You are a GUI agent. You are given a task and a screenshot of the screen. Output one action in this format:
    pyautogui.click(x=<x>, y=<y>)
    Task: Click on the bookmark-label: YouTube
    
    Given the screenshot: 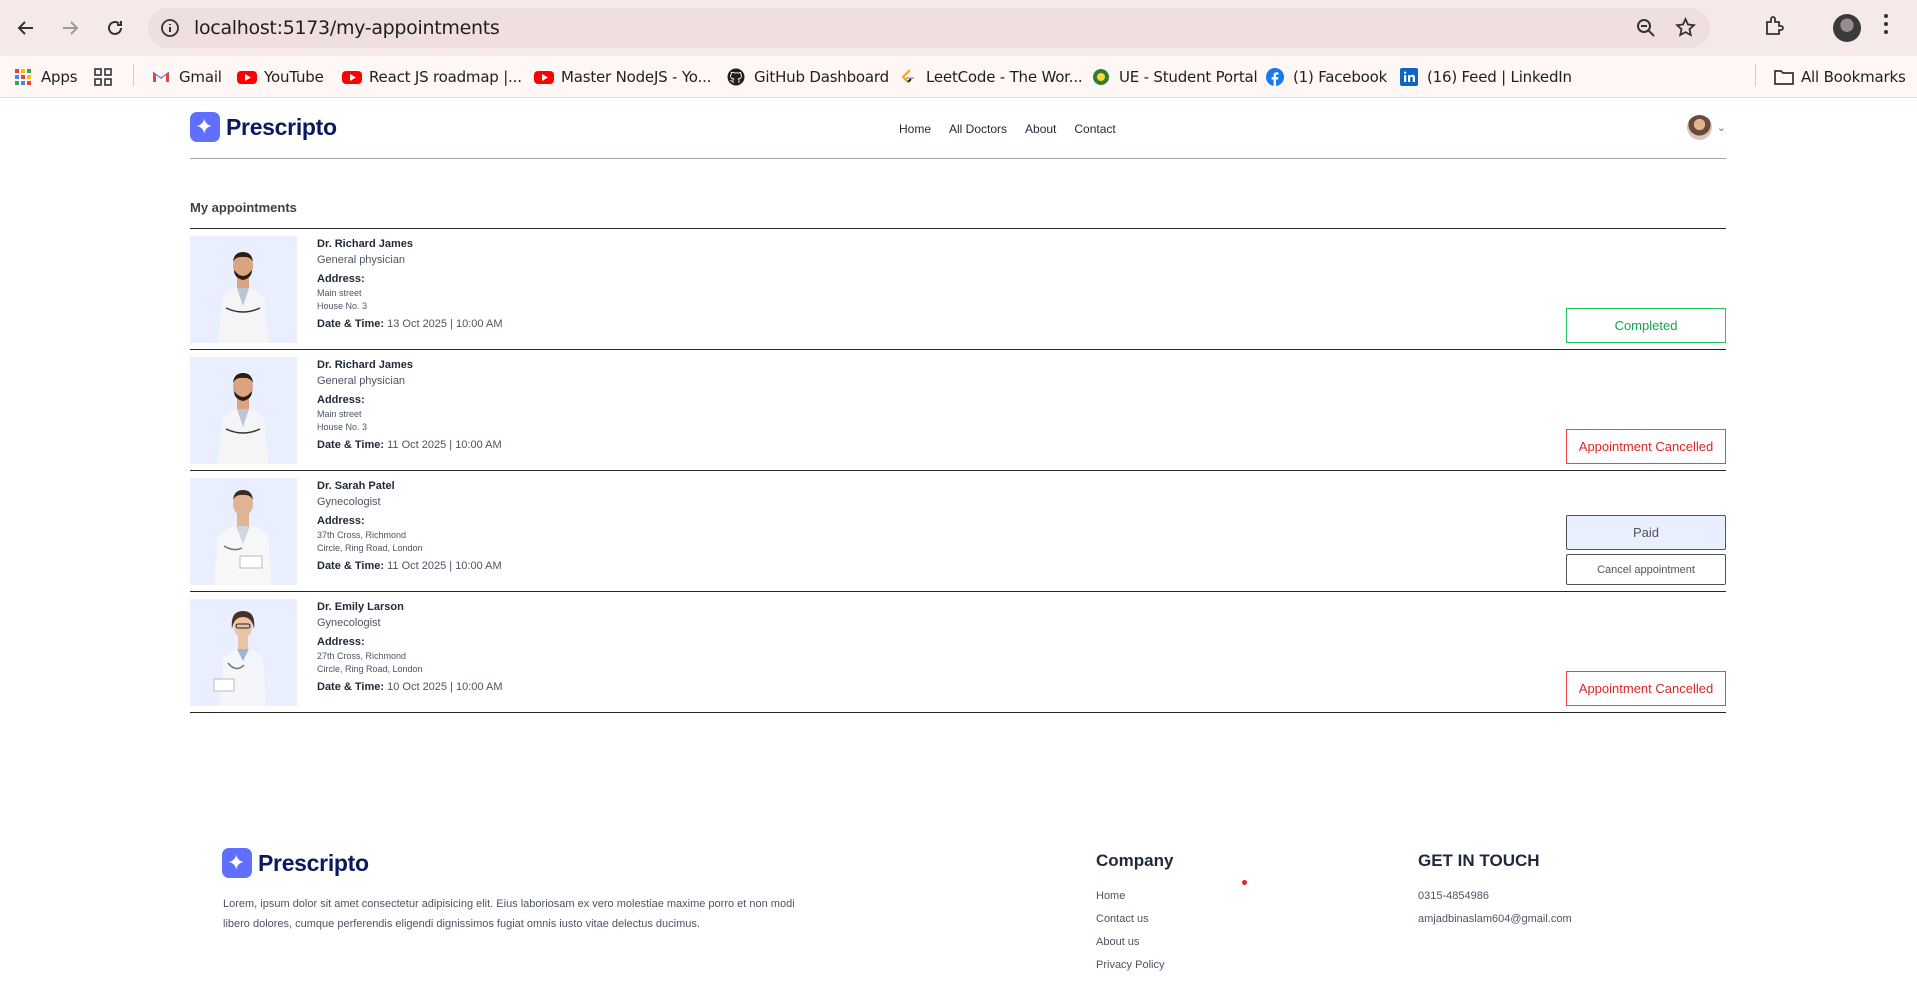 What is the action you would take?
    pyautogui.click(x=294, y=77)
    